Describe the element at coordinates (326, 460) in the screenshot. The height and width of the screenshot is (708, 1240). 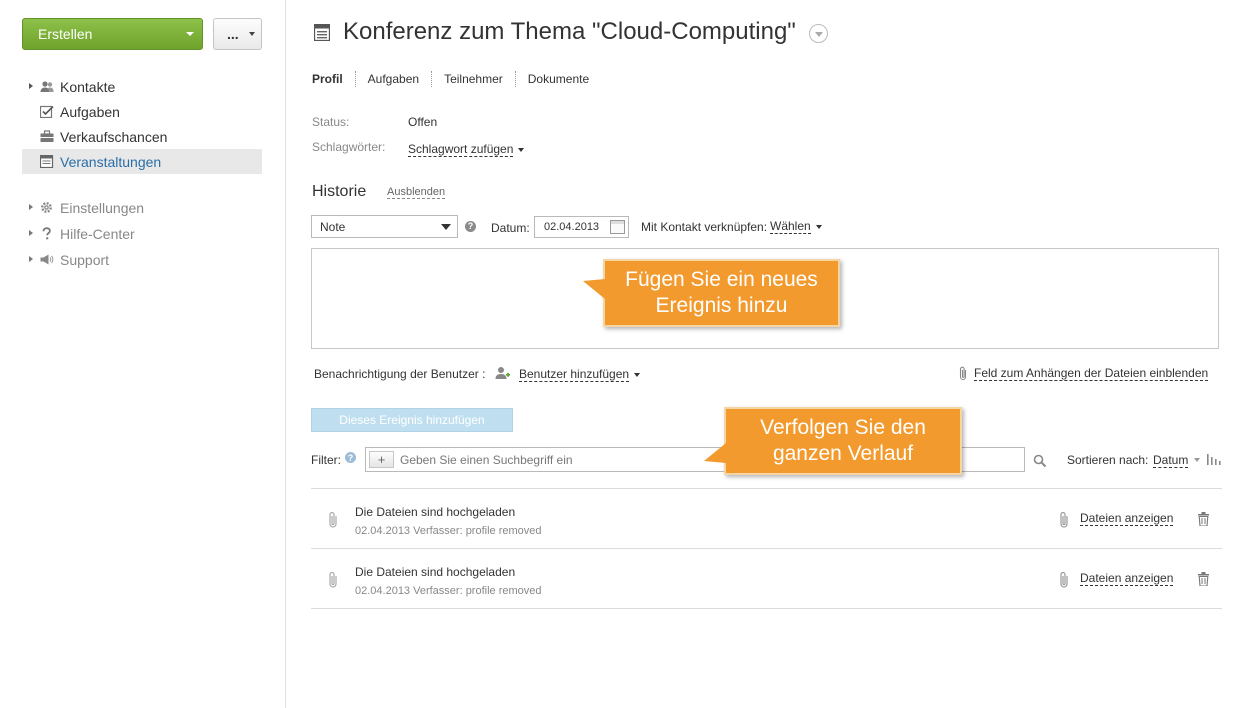
I see `filter-label: Filter:` at that location.